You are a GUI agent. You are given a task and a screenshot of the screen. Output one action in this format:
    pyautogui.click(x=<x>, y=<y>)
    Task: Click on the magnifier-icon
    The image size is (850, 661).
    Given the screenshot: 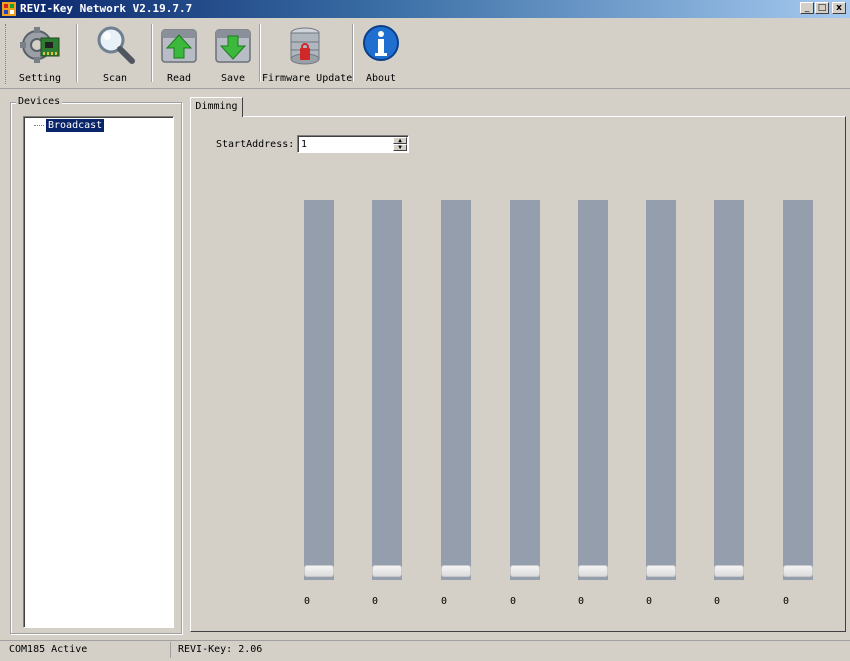 What is the action you would take?
    pyautogui.click(x=116, y=45)
    